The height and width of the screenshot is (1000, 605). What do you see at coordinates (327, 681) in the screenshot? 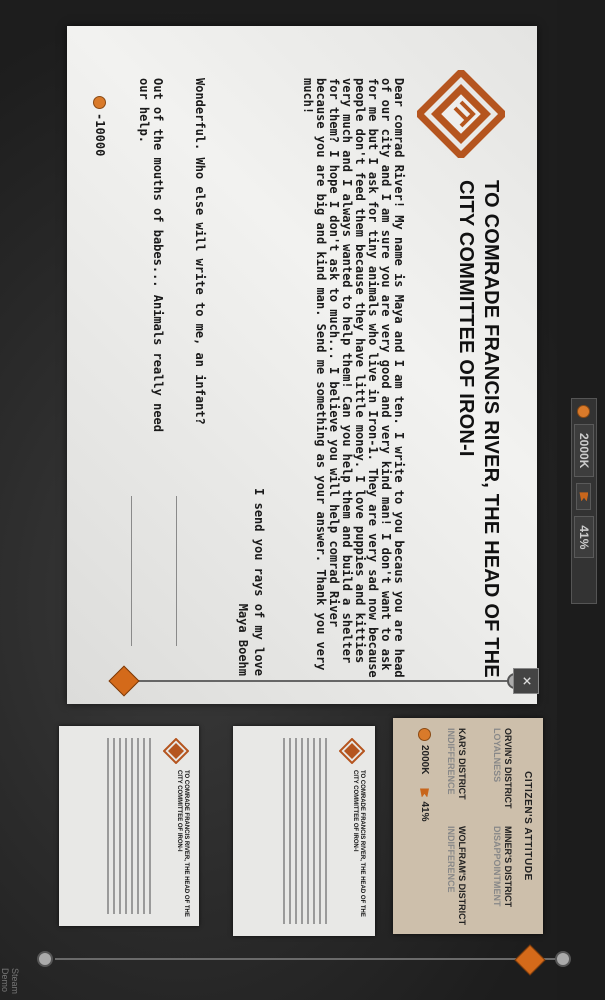
I see `letter-slider-track` at bounding box center [327, 681].